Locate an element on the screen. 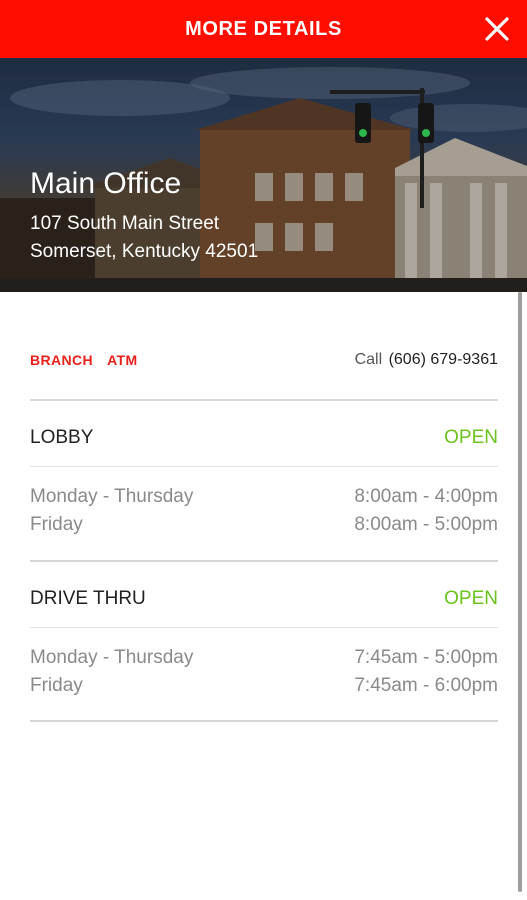 The image size is (527, 900). close-button is located at coordinates (497, 29).